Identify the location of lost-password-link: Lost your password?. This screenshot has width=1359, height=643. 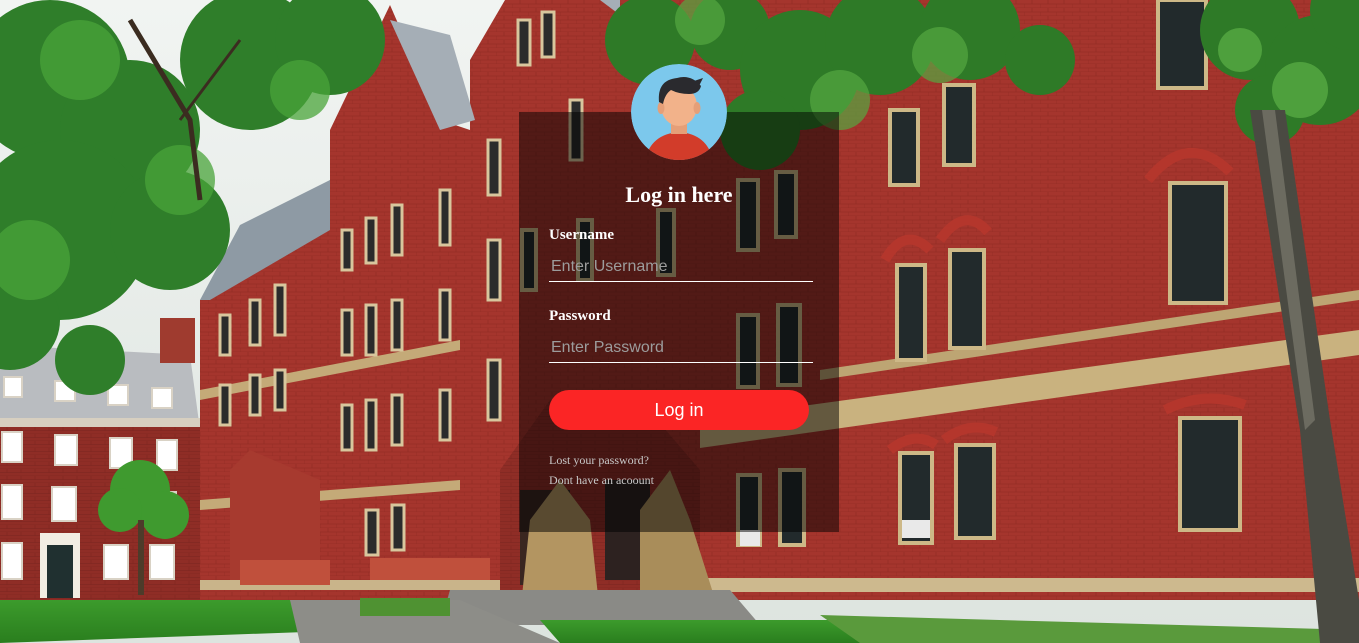
(599, 460).